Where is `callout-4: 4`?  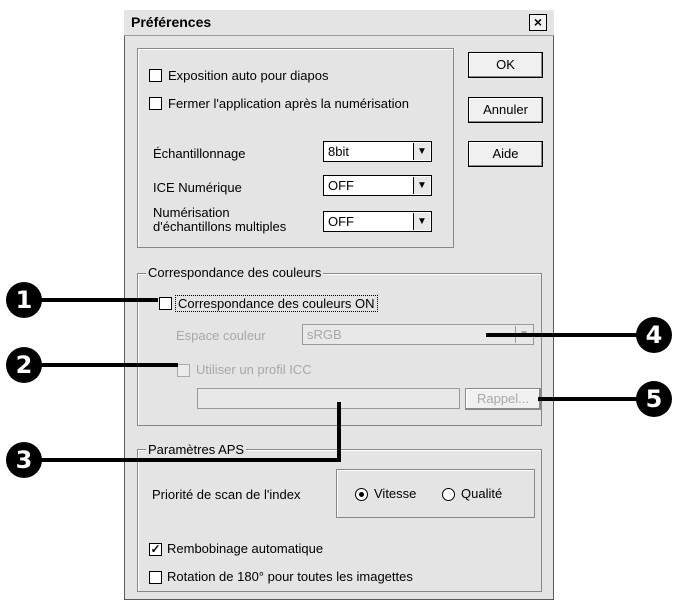
callout-4: 4 is located at coordinates (654, 335).